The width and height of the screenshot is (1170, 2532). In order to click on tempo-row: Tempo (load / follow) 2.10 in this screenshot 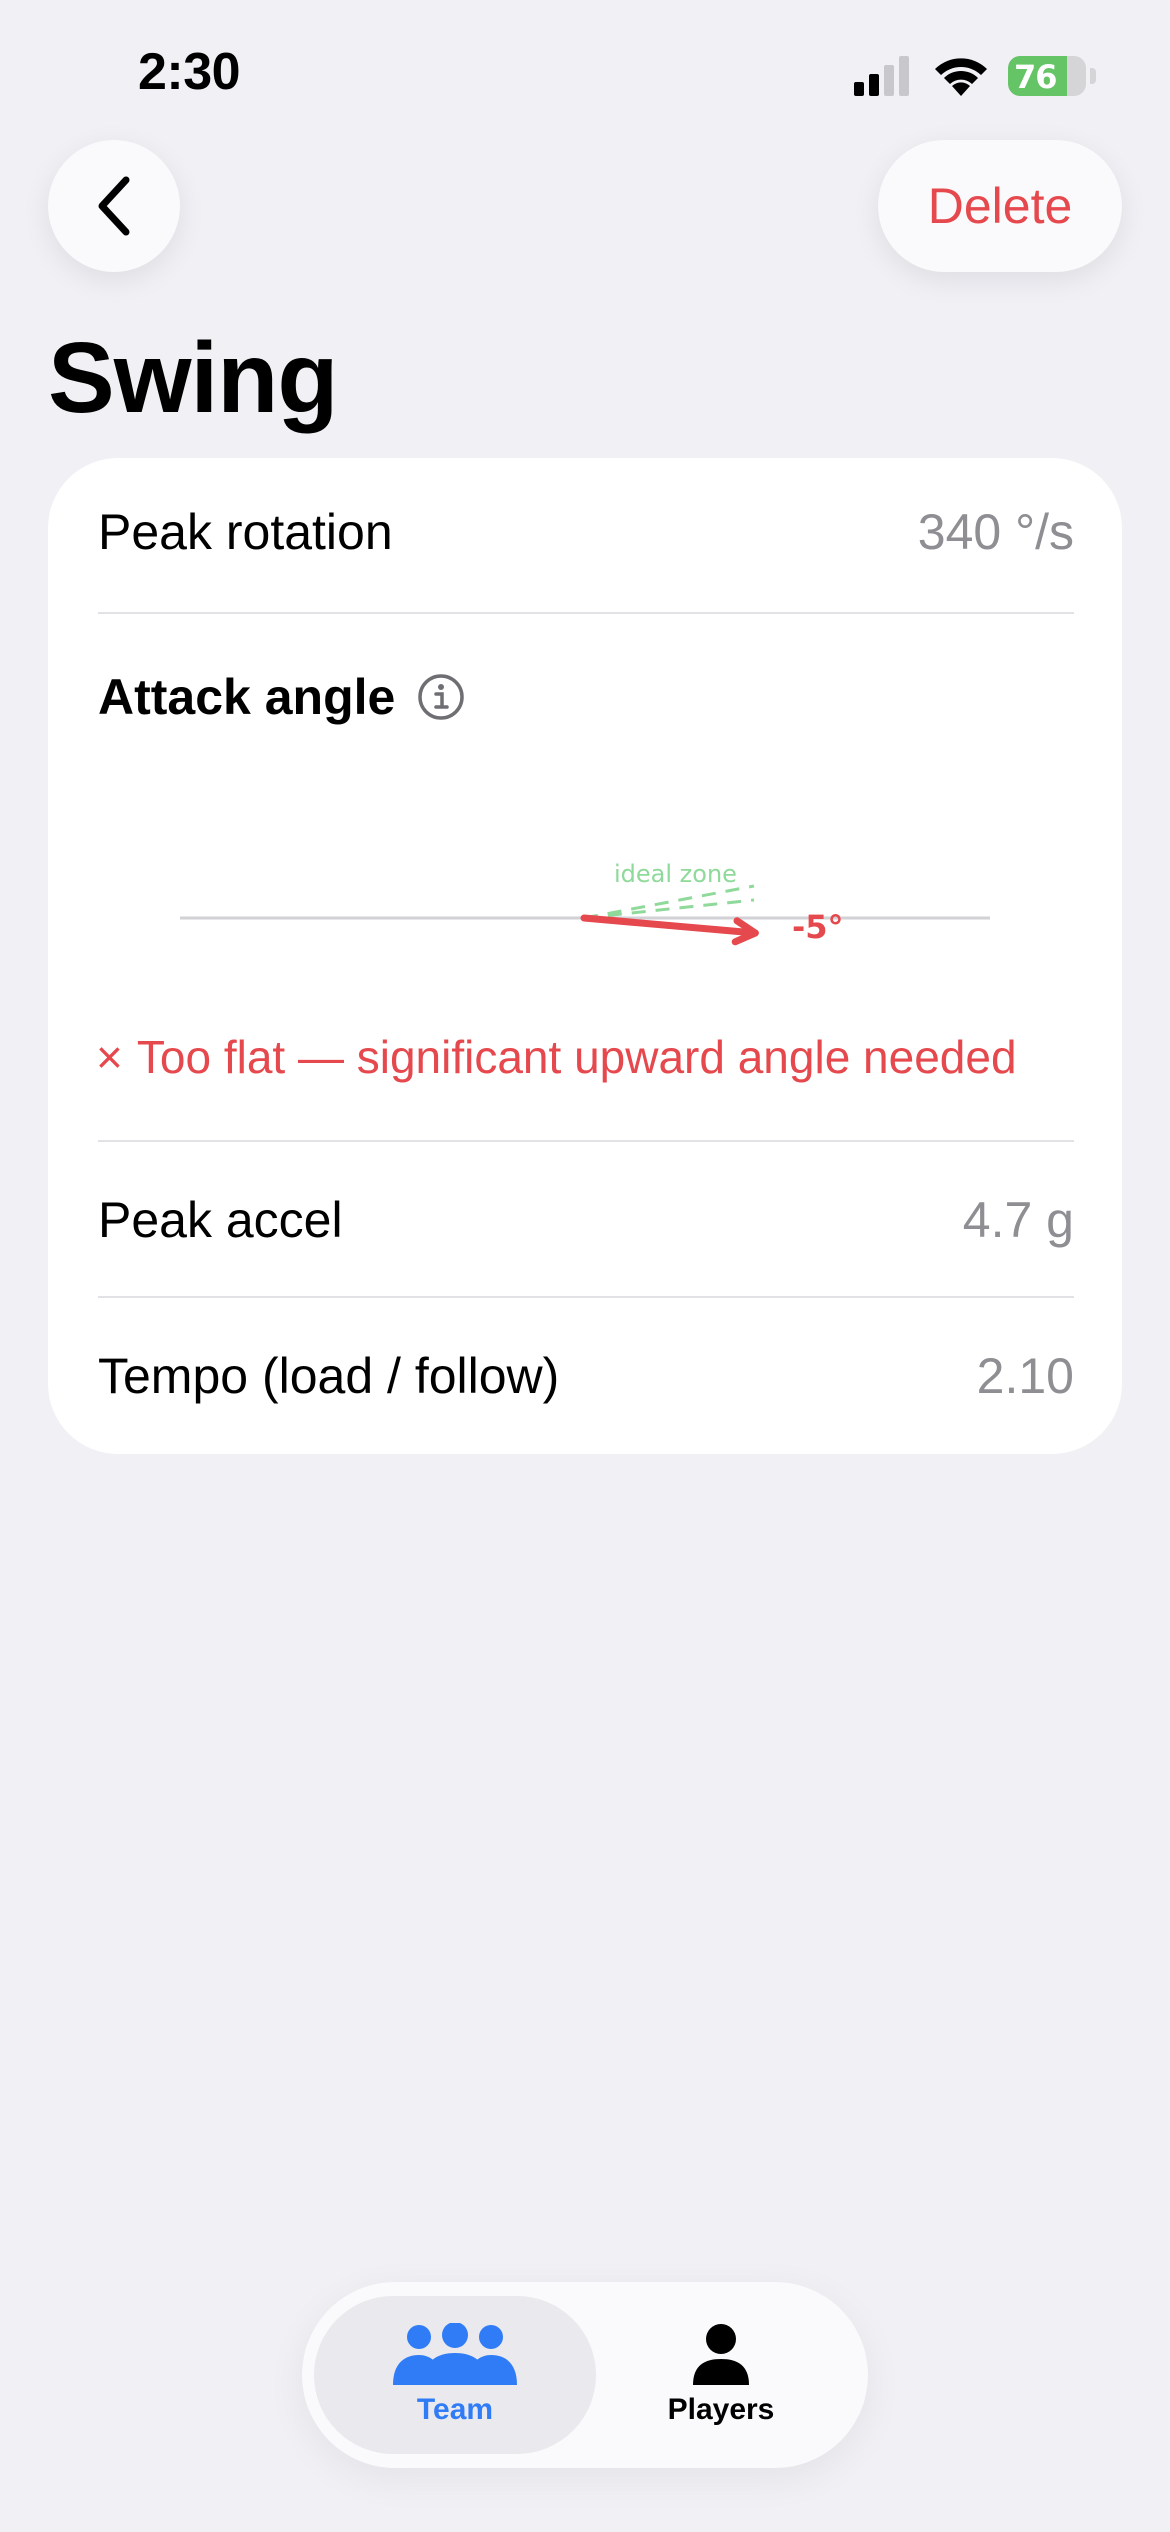, I will do `click(586, 1376)`.